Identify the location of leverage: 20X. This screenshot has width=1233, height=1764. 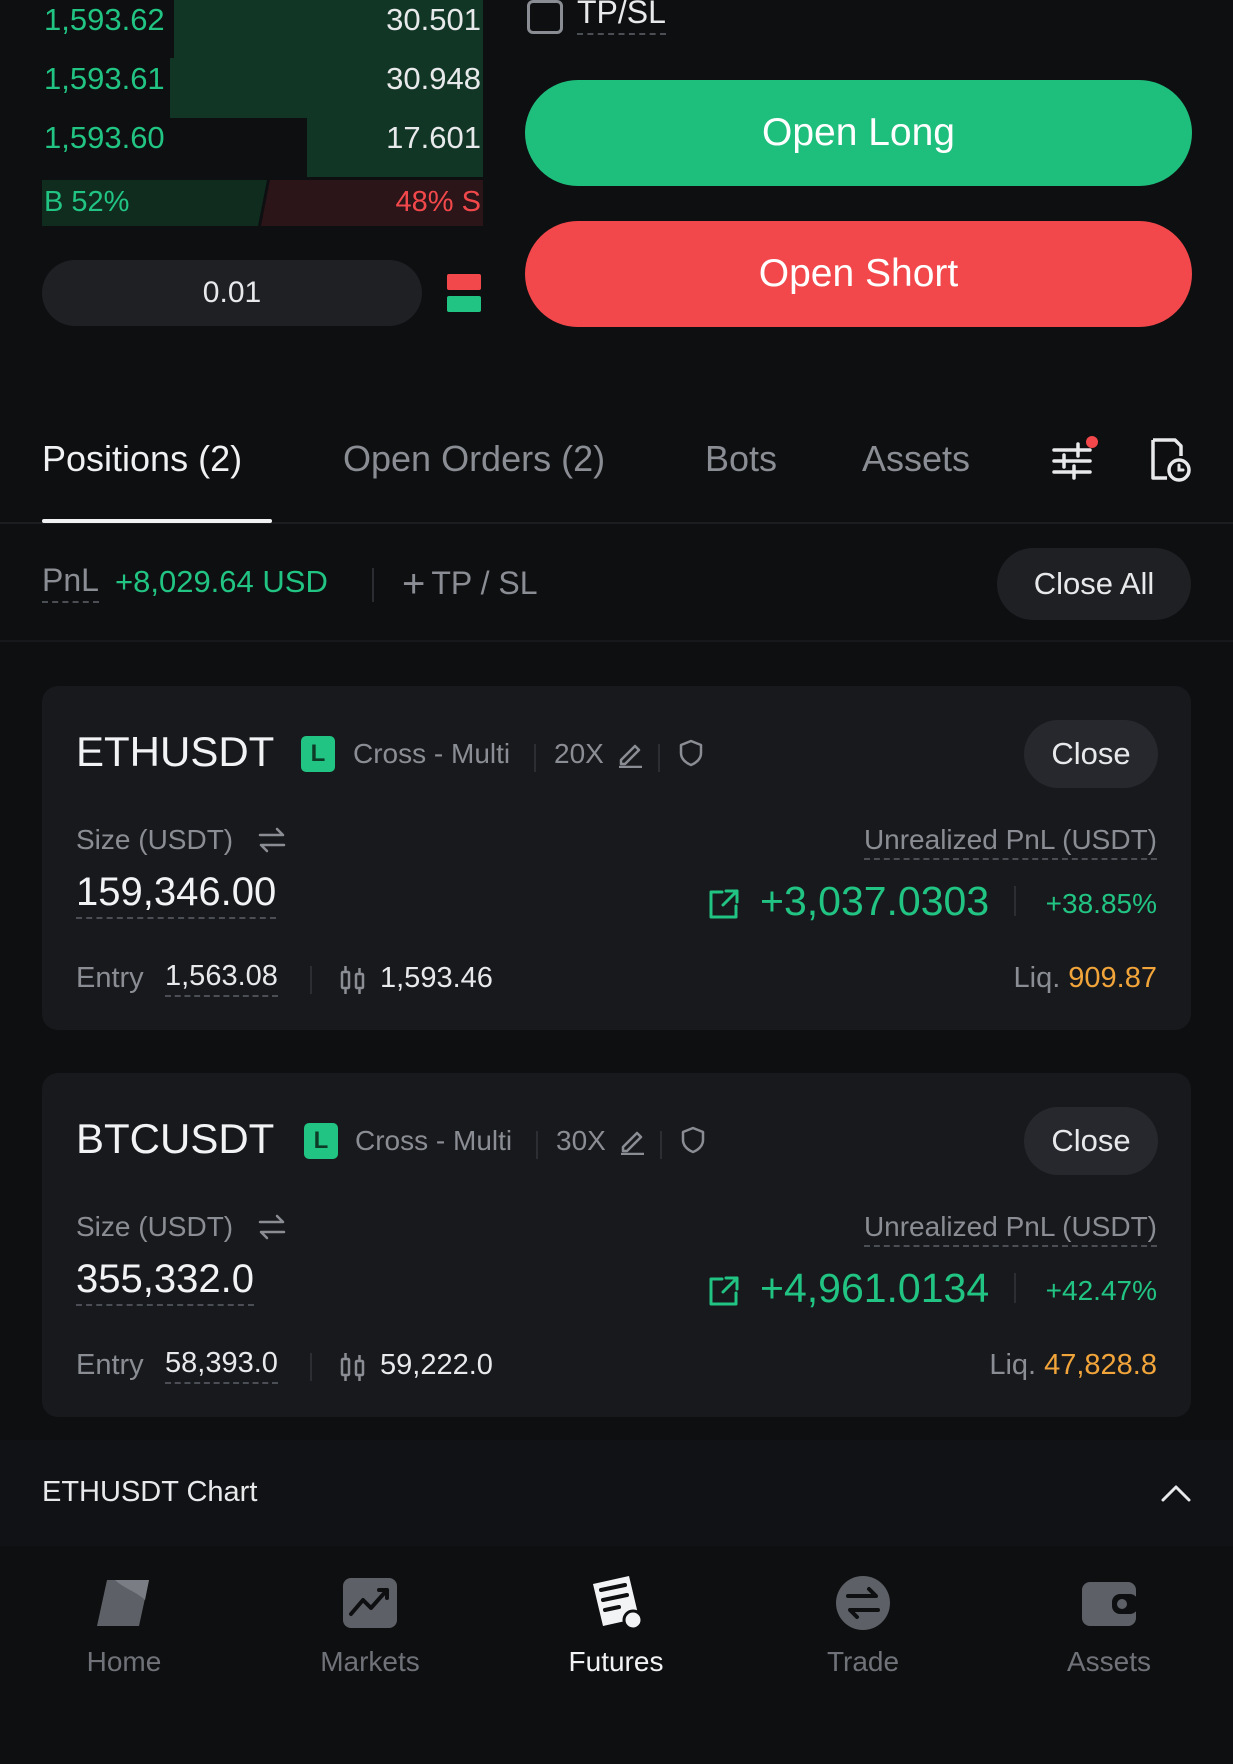
(579, 754).